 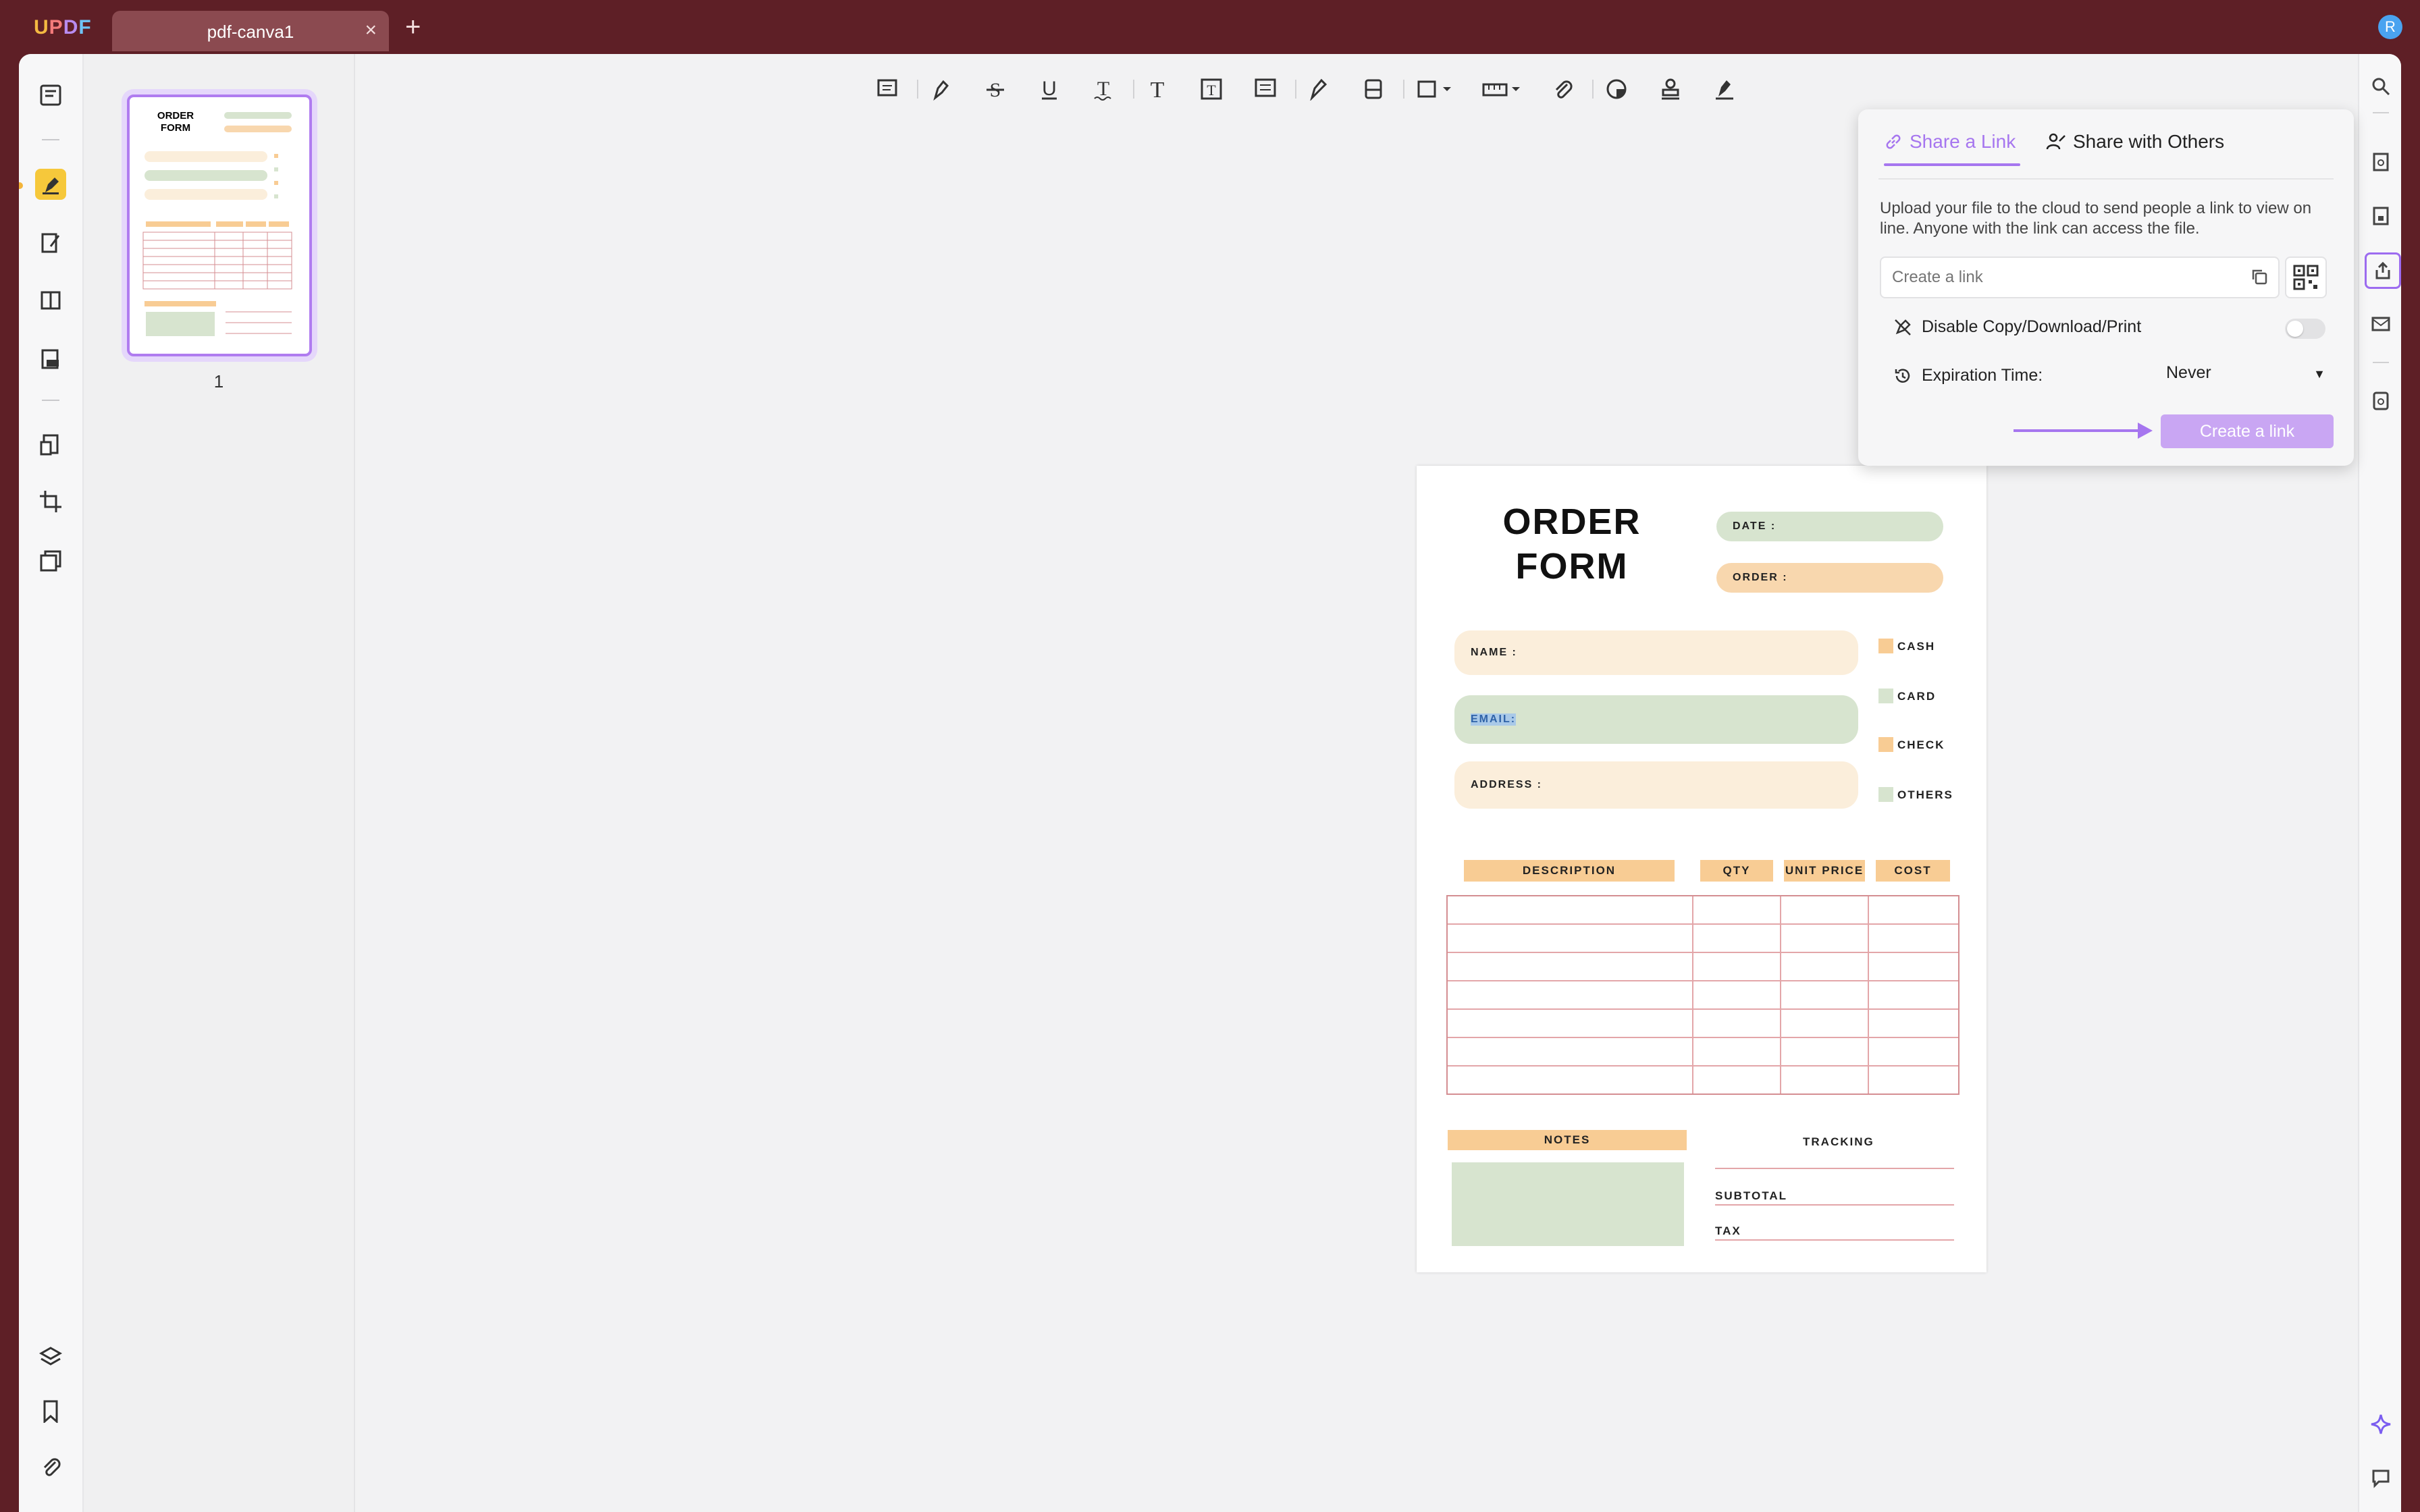 What do you see at coordinates (2381, 216) in the screenshot?
I see `protect-icon` at bounding box center [2381, 216].